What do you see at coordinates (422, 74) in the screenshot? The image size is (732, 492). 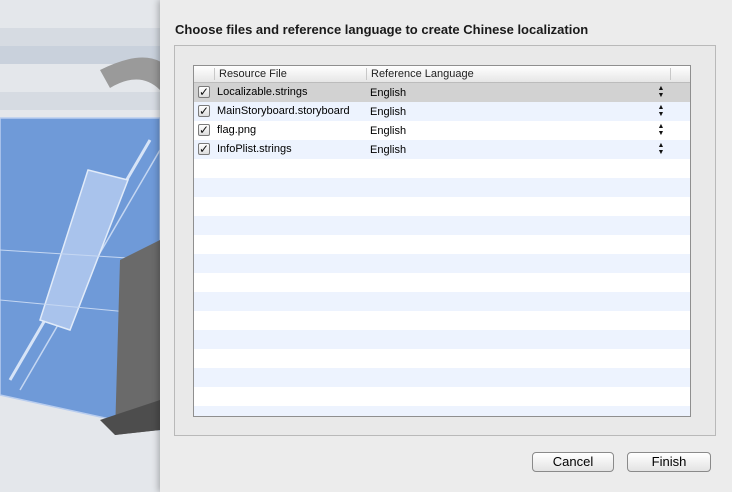 I see `column-header-reference-language: Reference Language` at bounding box center [422, 74].